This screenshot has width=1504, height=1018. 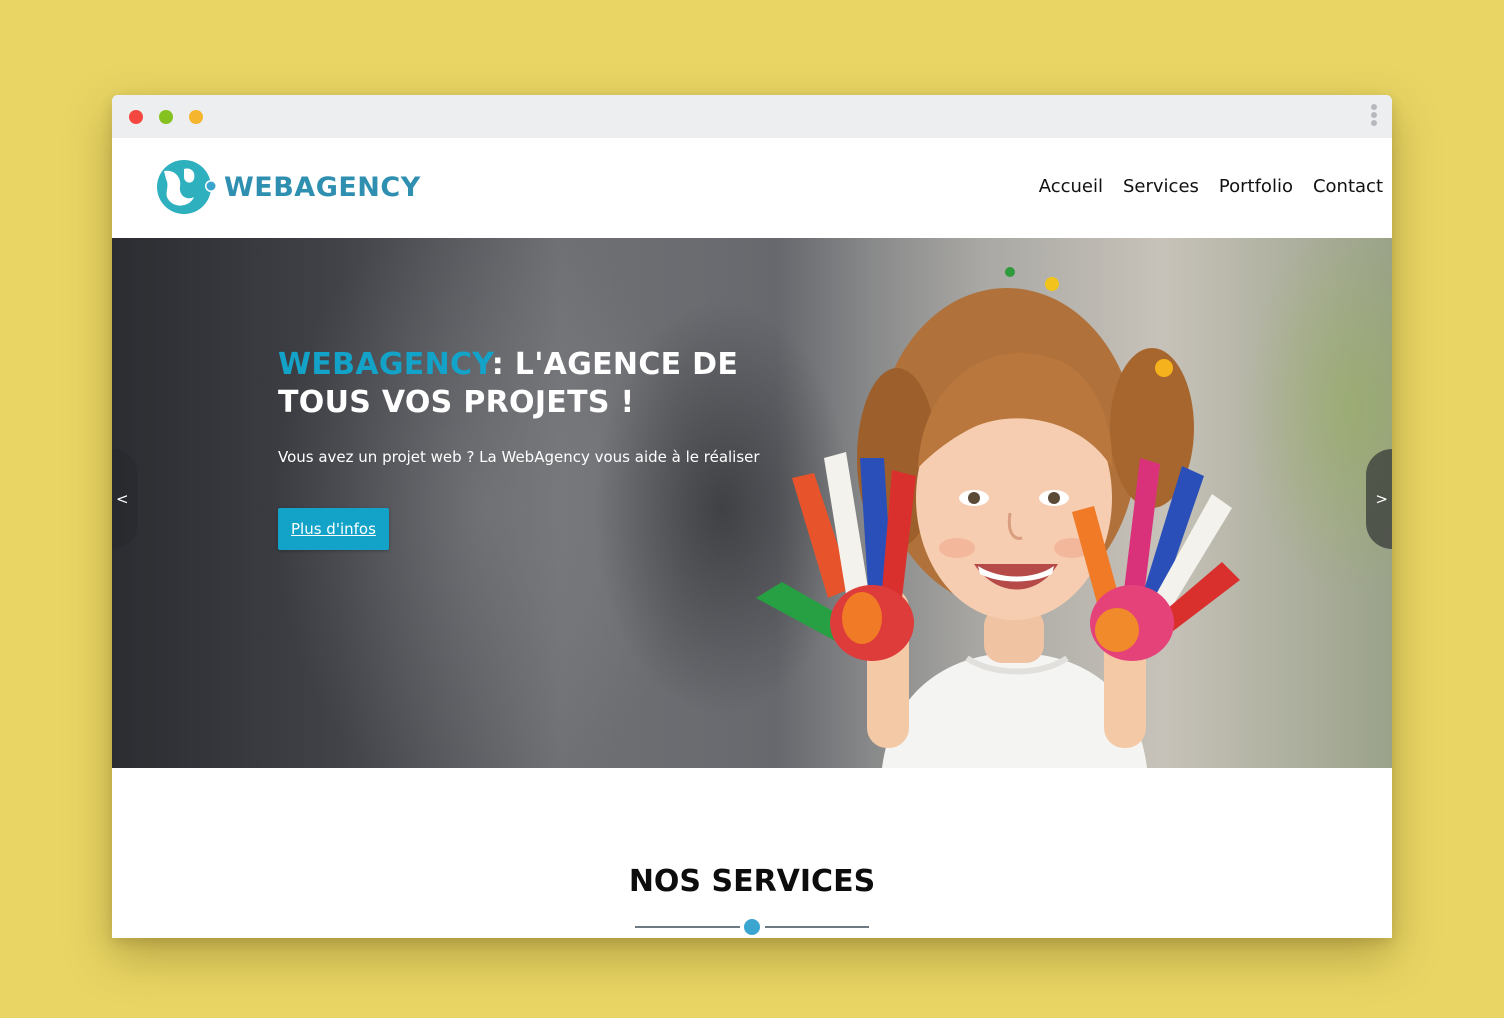 What do you see at coordinates (752, 853) in the screenshot?
I see `services-section: NOS SERVICES` at bounding box center [752, 853].